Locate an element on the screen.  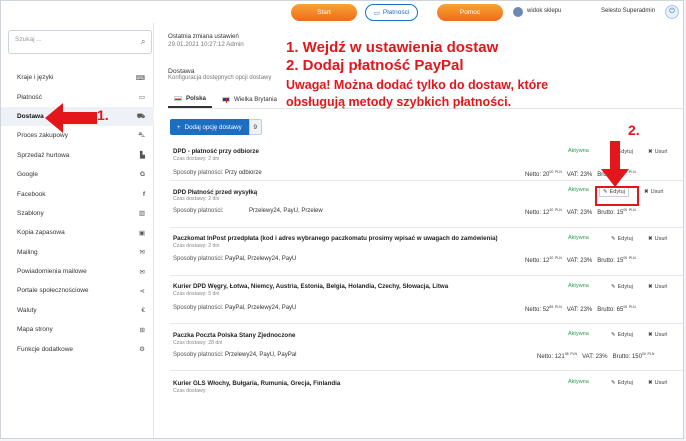
cart-icon: ⛍ is located at coordinates (141, 136).